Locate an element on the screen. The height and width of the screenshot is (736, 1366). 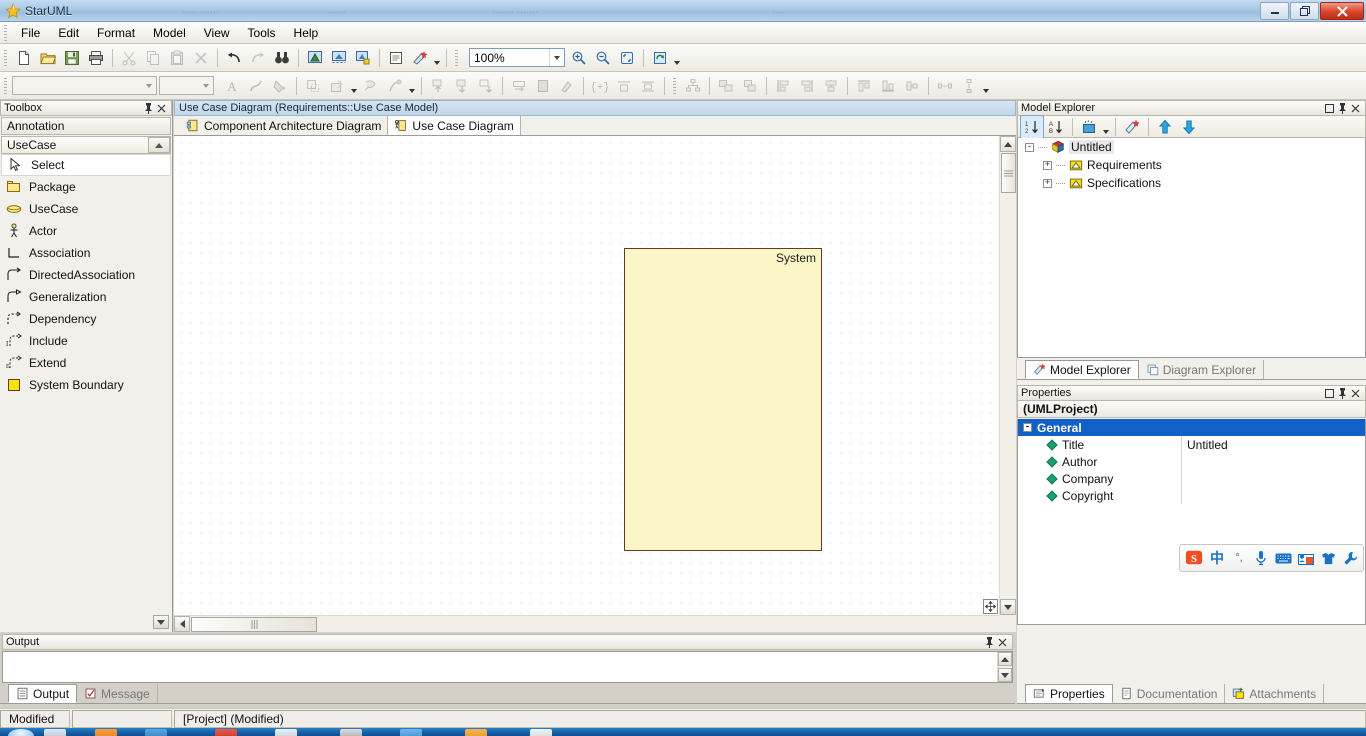
tab-attachments: Attachments is located at coordinates (1275, 693).